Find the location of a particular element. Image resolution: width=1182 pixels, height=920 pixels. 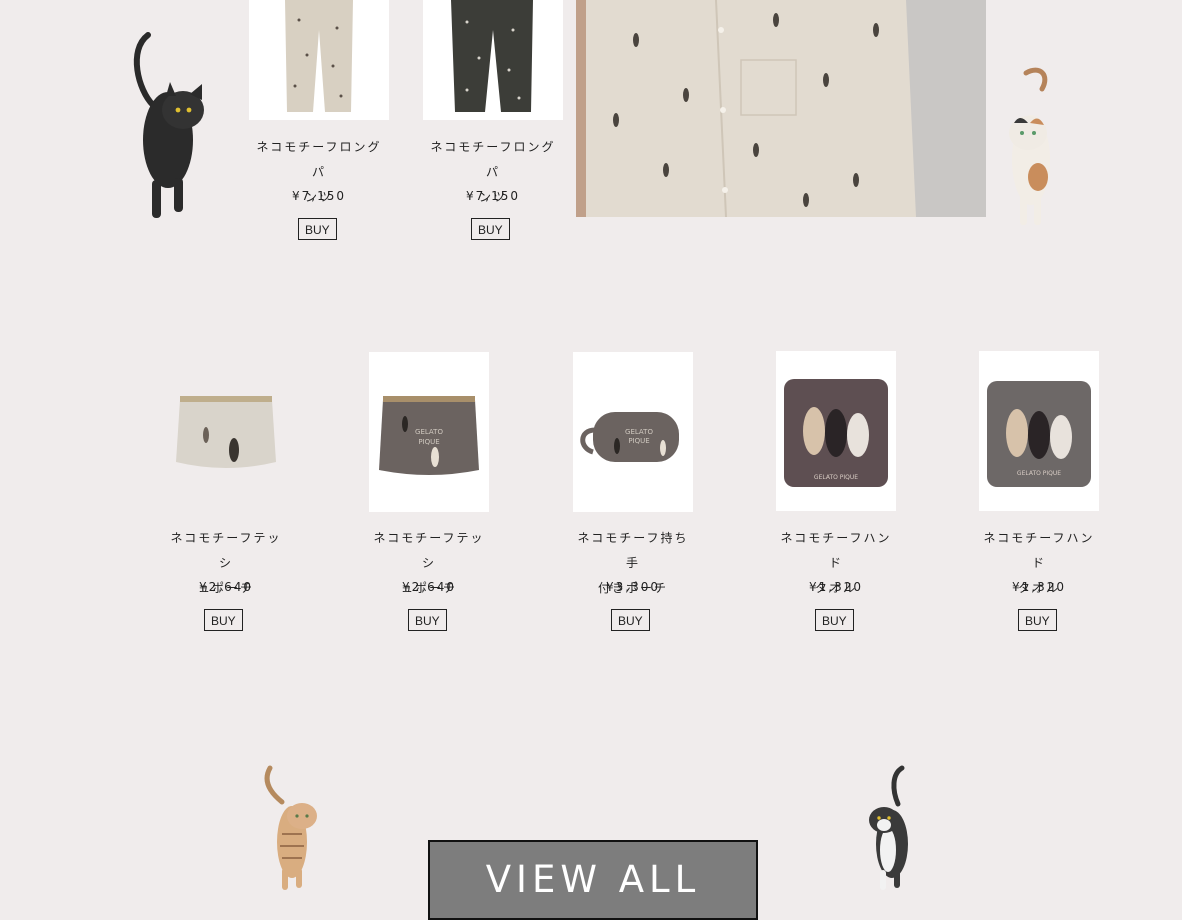

cat-print-shirt-picture is located at coordinates (781, 108).